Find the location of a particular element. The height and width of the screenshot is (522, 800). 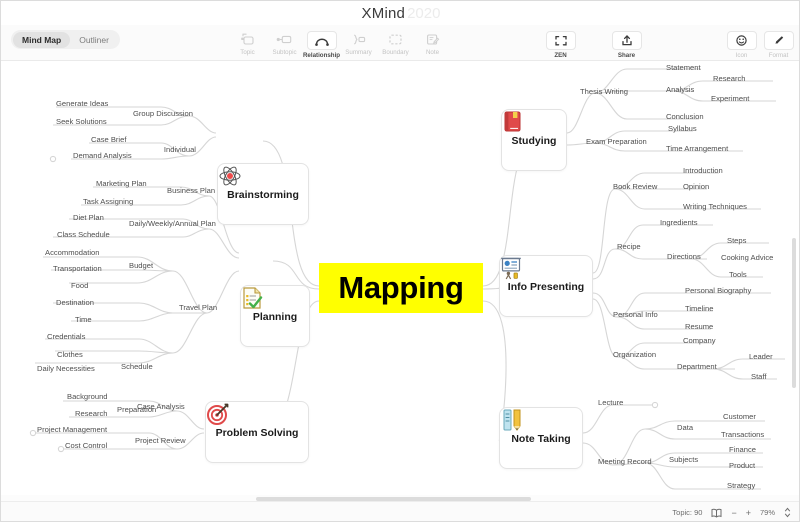

topic-directions: Directions is located at coordinates (684, 256).